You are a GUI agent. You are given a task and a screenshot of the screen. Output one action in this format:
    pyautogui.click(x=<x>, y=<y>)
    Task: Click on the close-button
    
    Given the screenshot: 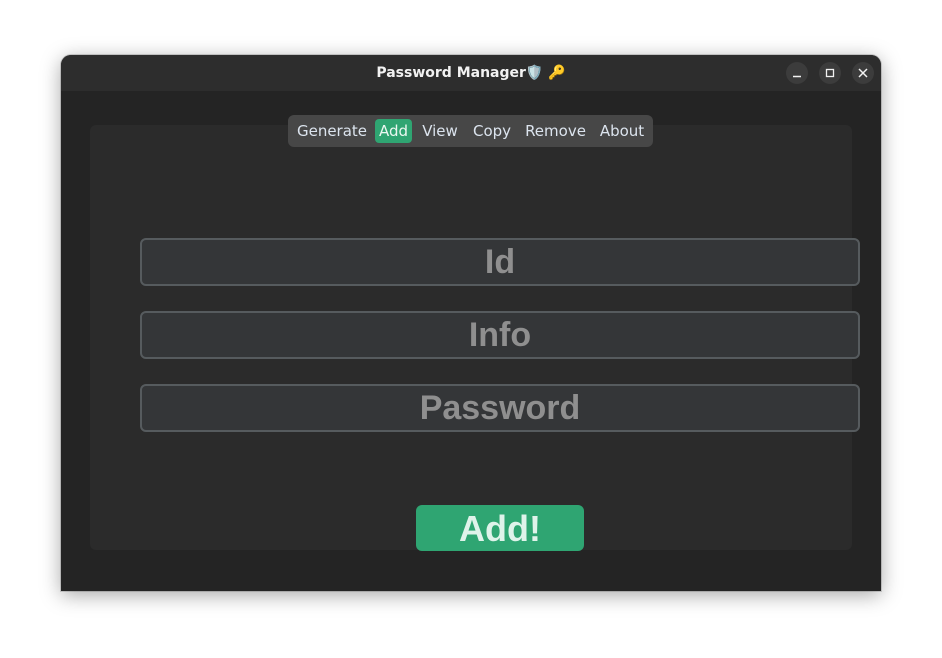 What is the action you would take?
    pyautogui.click(x=863, y=73)
    